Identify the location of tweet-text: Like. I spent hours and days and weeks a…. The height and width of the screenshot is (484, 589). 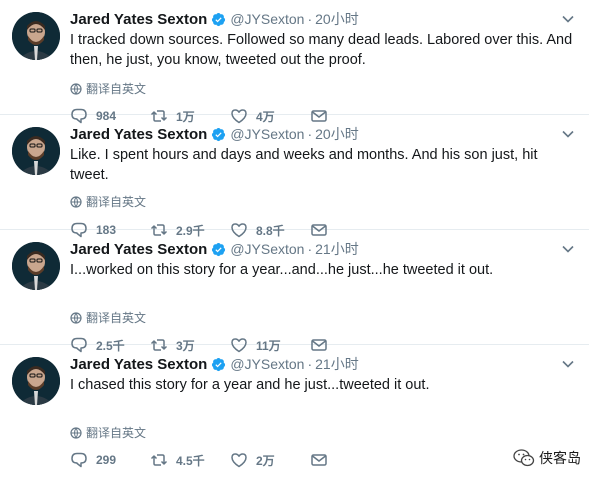
(304, 165).